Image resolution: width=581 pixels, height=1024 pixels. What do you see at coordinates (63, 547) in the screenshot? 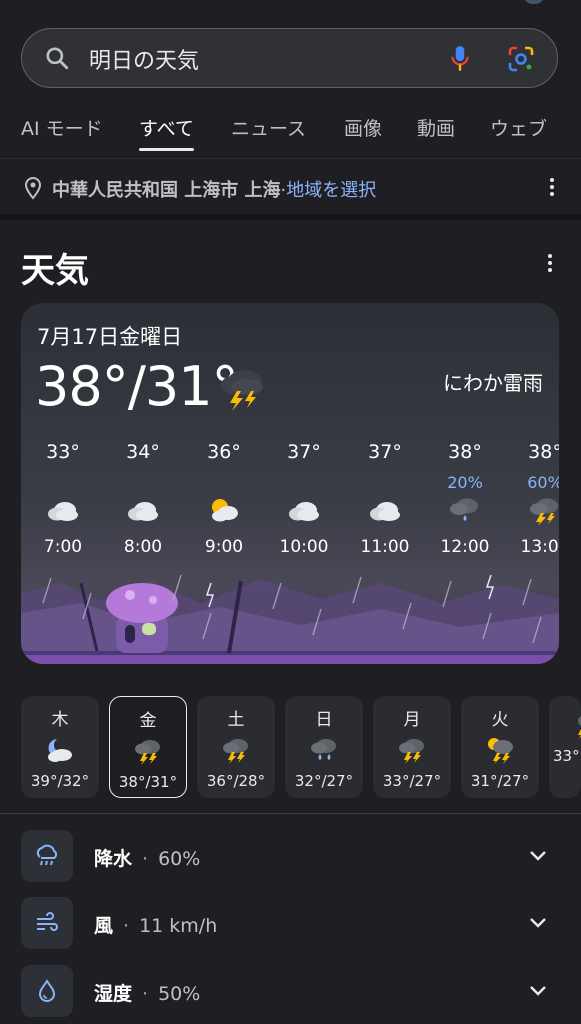
I see `hourly-time: 7:00` at bounding box center [63, 547].